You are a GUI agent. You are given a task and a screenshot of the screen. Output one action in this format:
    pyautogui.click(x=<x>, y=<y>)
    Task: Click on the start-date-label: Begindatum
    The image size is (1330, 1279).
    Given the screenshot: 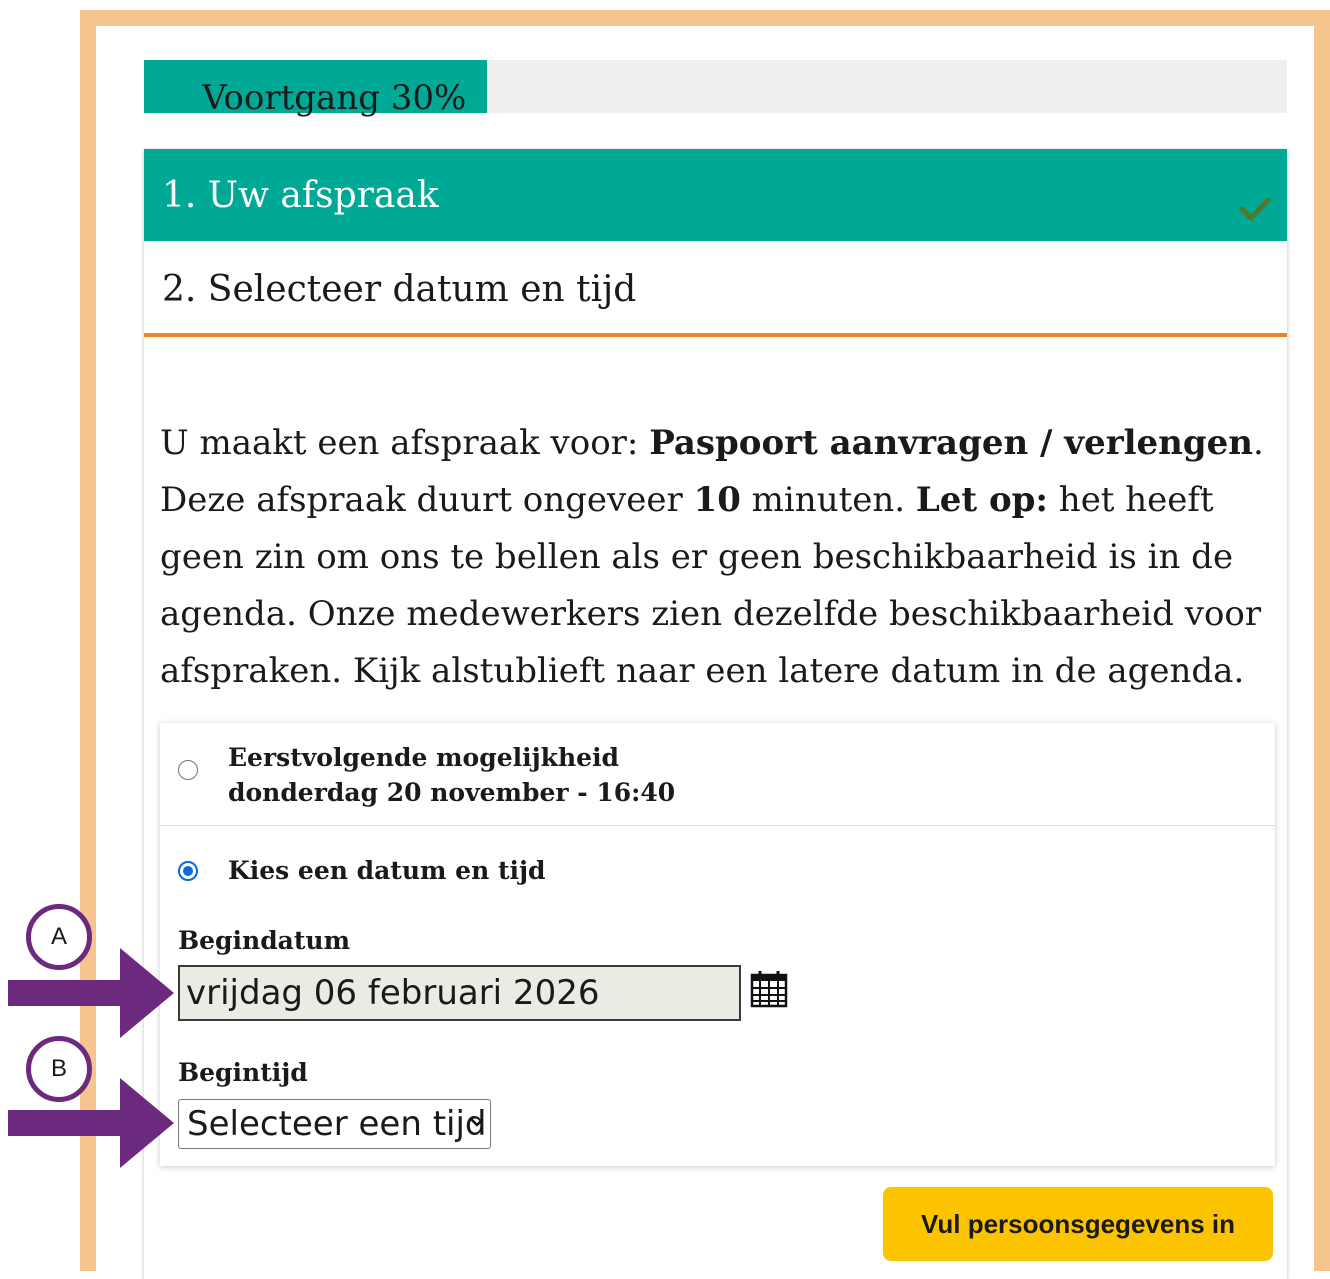 What is the action you would take?
    pyautogui.click(x=264, y=940)
    